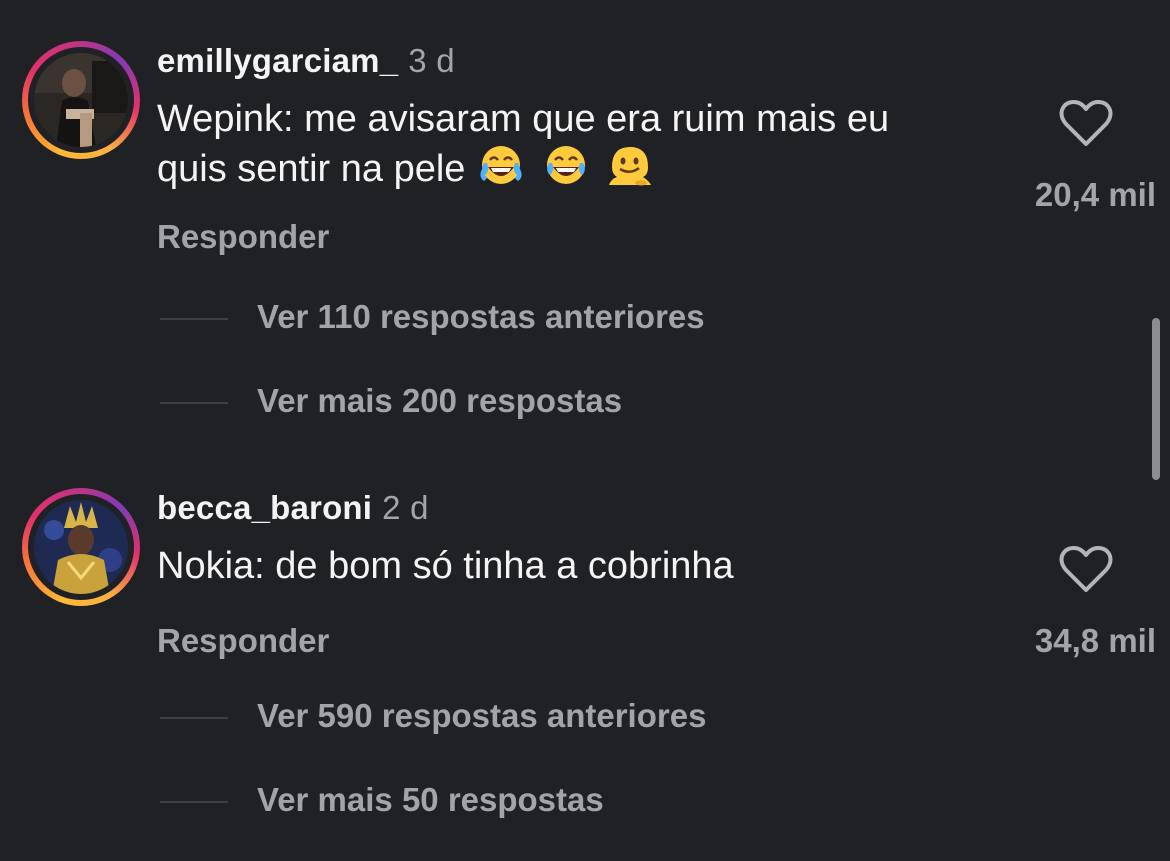 The image size is (1170, 861). I want to click on comment-username: emillygarciam_ 3 d, so click(306, 61).